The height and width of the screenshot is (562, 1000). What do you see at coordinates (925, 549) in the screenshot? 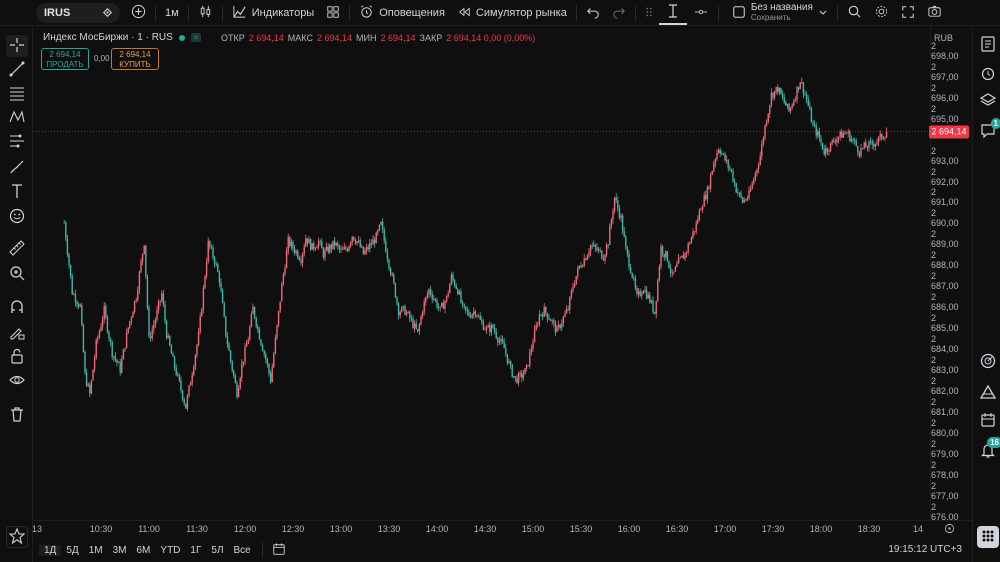
I see `clock-timezone: 19:15:12 UTC+3` at bounding box center [925, 549].